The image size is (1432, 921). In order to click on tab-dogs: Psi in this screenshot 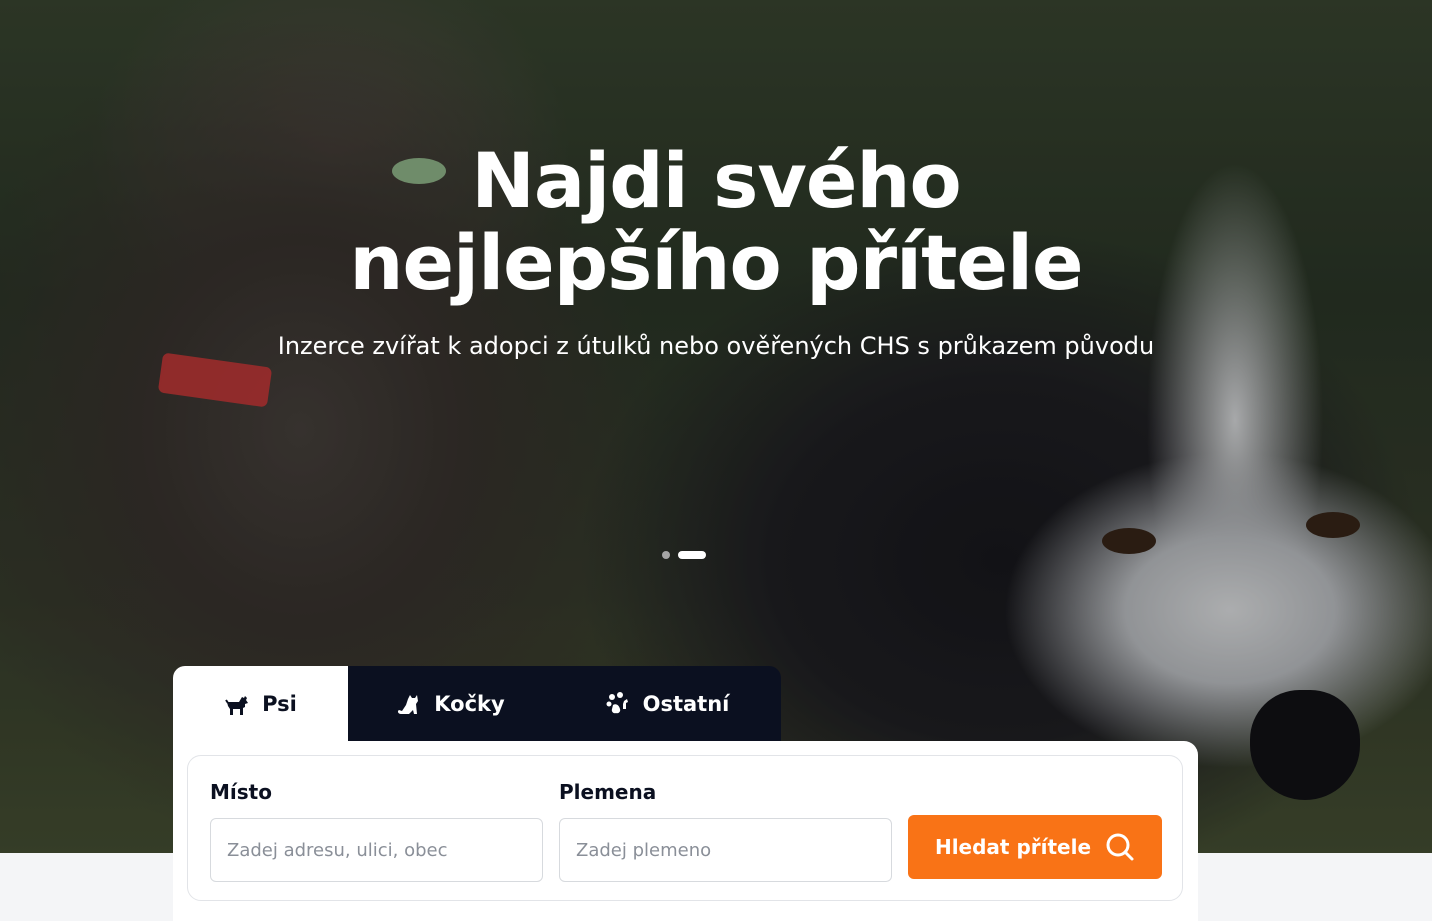, I will do `click(260, 703)`.